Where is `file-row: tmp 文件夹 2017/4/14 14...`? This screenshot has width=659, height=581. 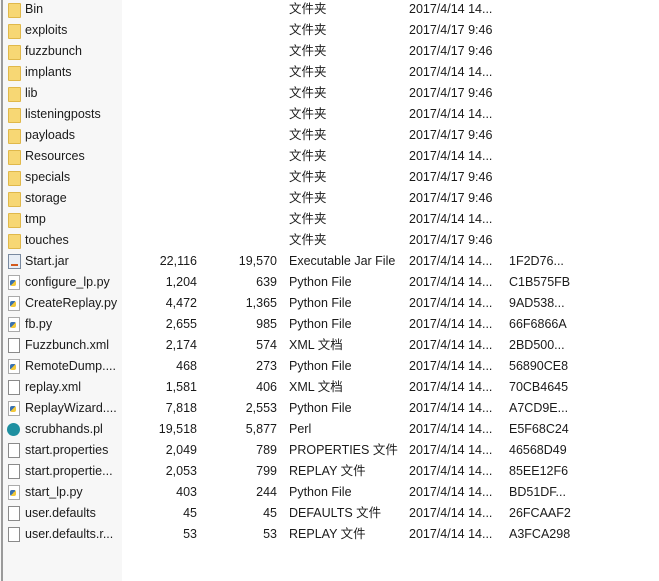
file-row: tmp 文件夹 2017/4/14 14... is located at coordinates (329, 219).